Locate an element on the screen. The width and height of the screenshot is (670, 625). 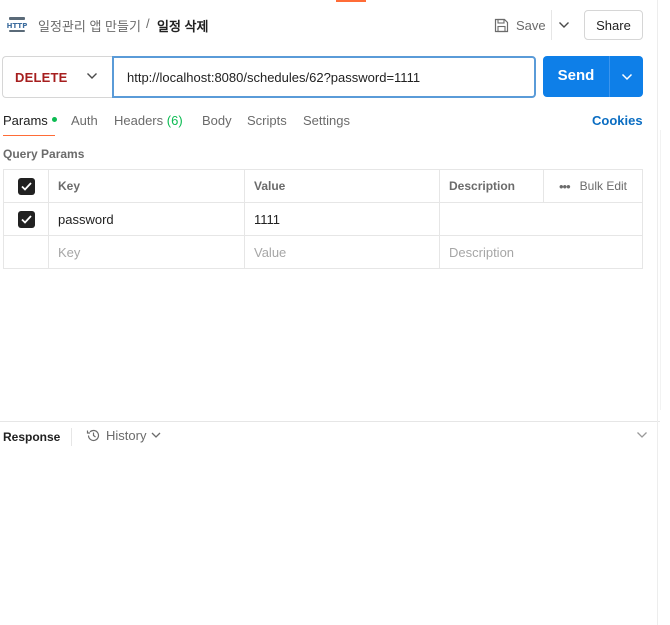
select-all-checkbox is located at coordinates (26, 186).